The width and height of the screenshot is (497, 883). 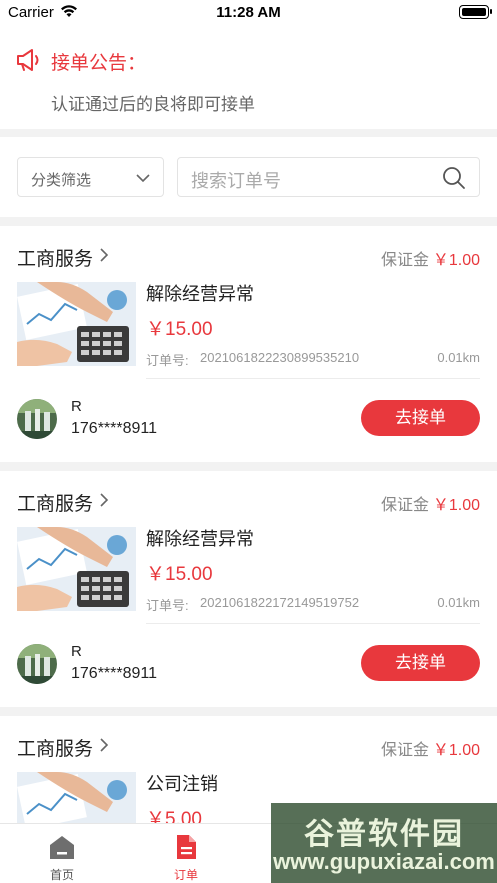 I want to click on megaphone-icon, so click(x=29, y=62).